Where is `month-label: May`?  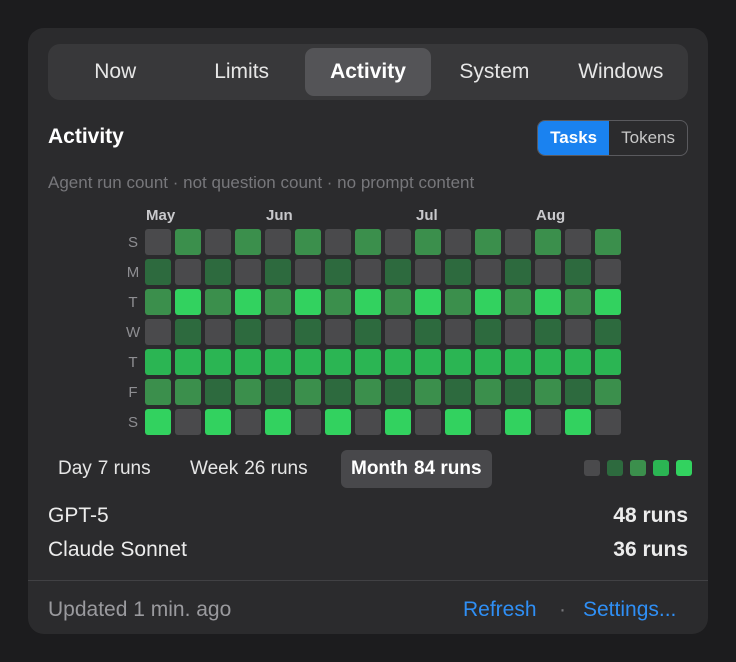 month-label: May is located at coordinates (161, 215).